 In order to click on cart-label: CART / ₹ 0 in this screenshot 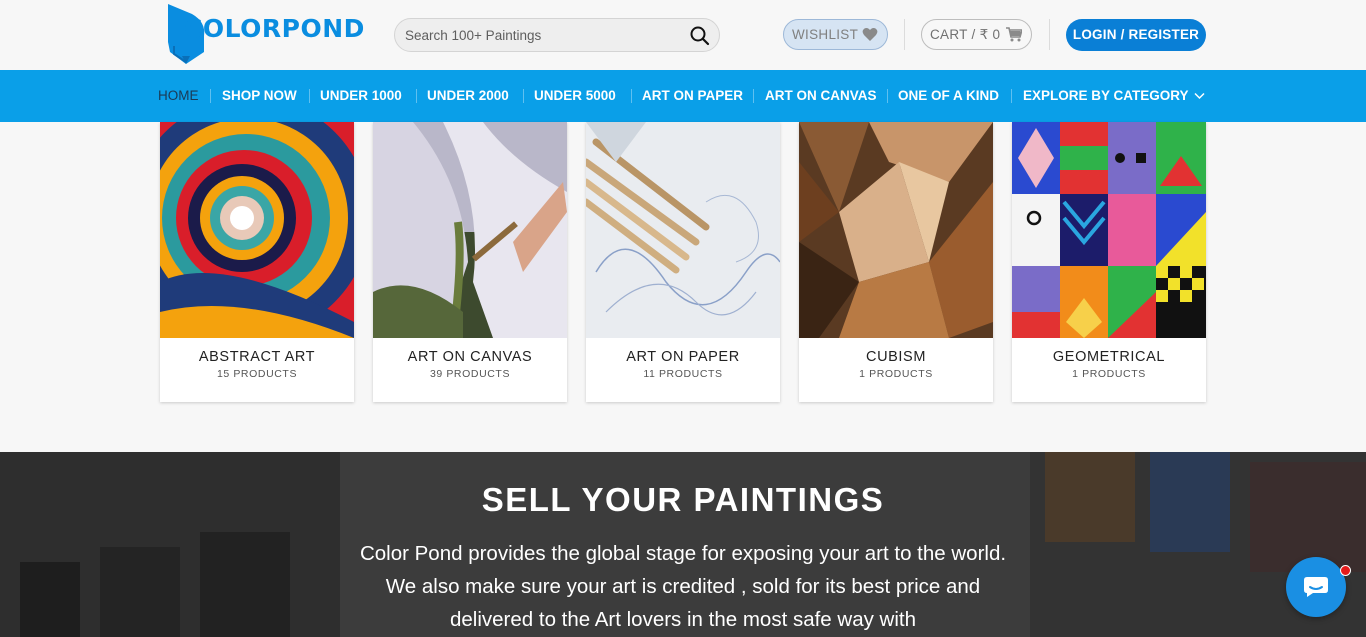, I will do `click(965, 34)`.